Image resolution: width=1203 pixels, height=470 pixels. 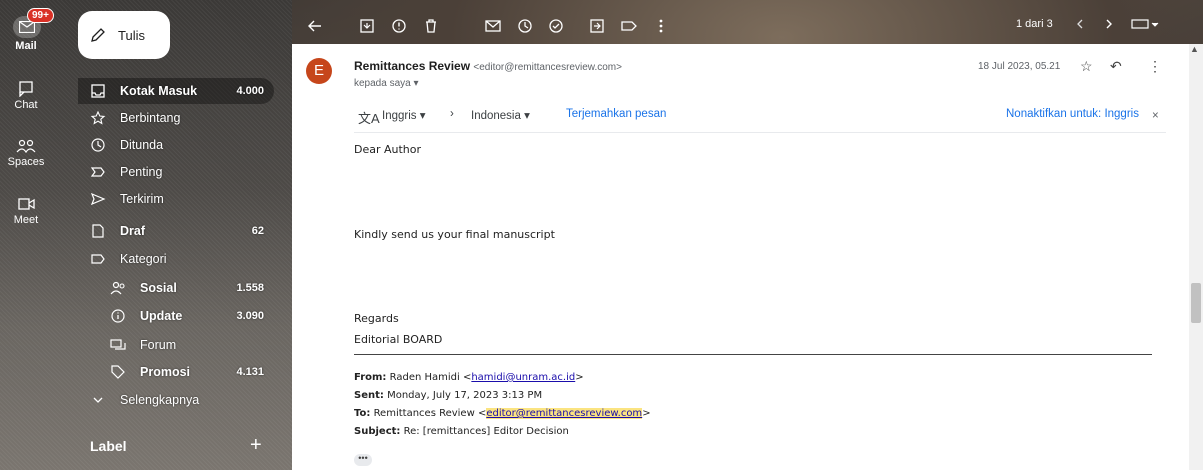 What do you see at coordinates (143, 259) in the screenshot?
I see `nav-categories-label: Kategori` at bounding box center [143, 259].